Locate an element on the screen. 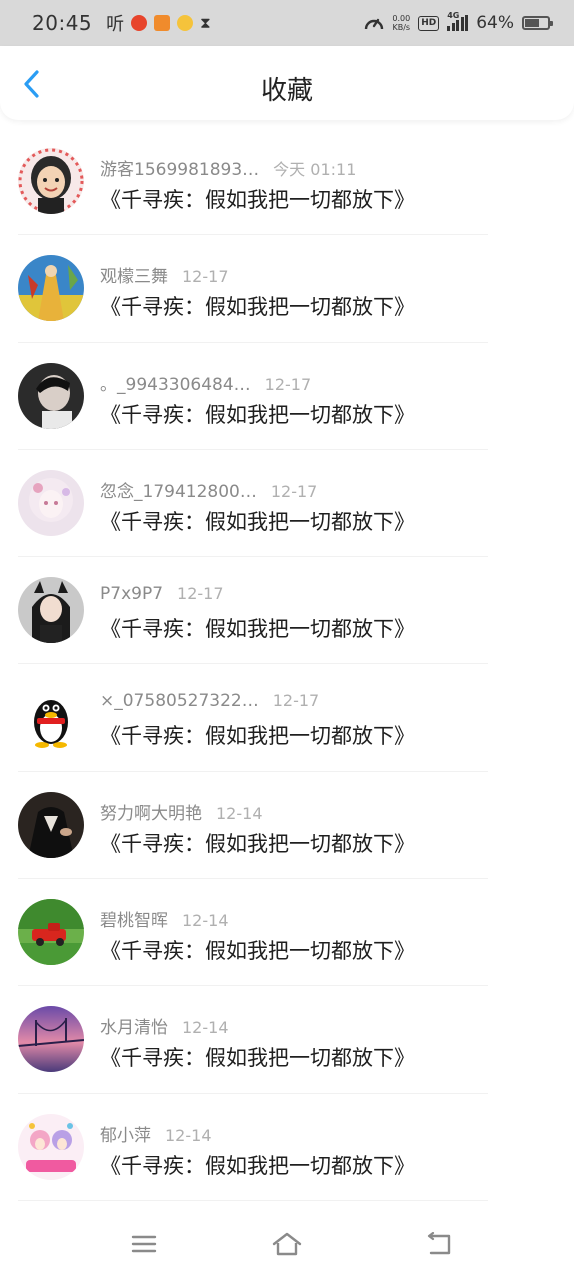  favorite-item: 碧桃智晖 12-14 《千寻疾：假如我把一切都放下》 is located at coordinates (287, 933).